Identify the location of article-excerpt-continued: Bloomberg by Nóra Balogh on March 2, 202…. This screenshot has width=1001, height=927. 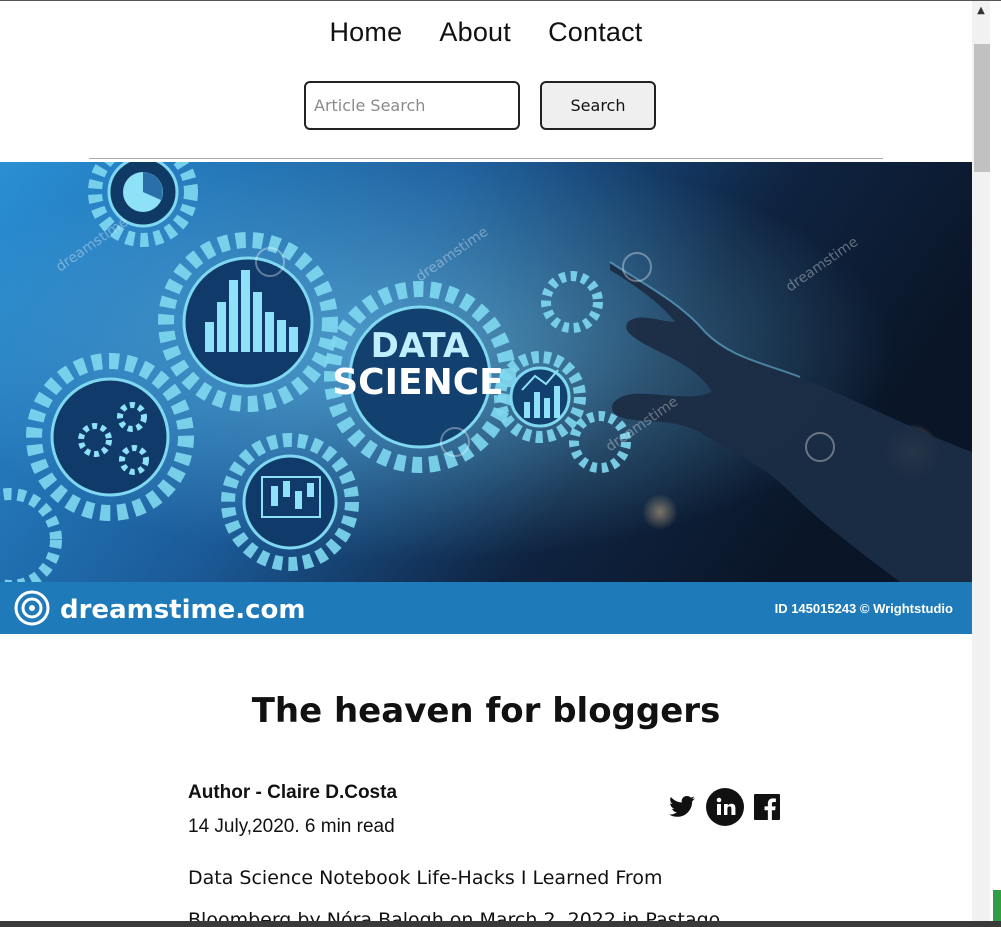
(454, 915).